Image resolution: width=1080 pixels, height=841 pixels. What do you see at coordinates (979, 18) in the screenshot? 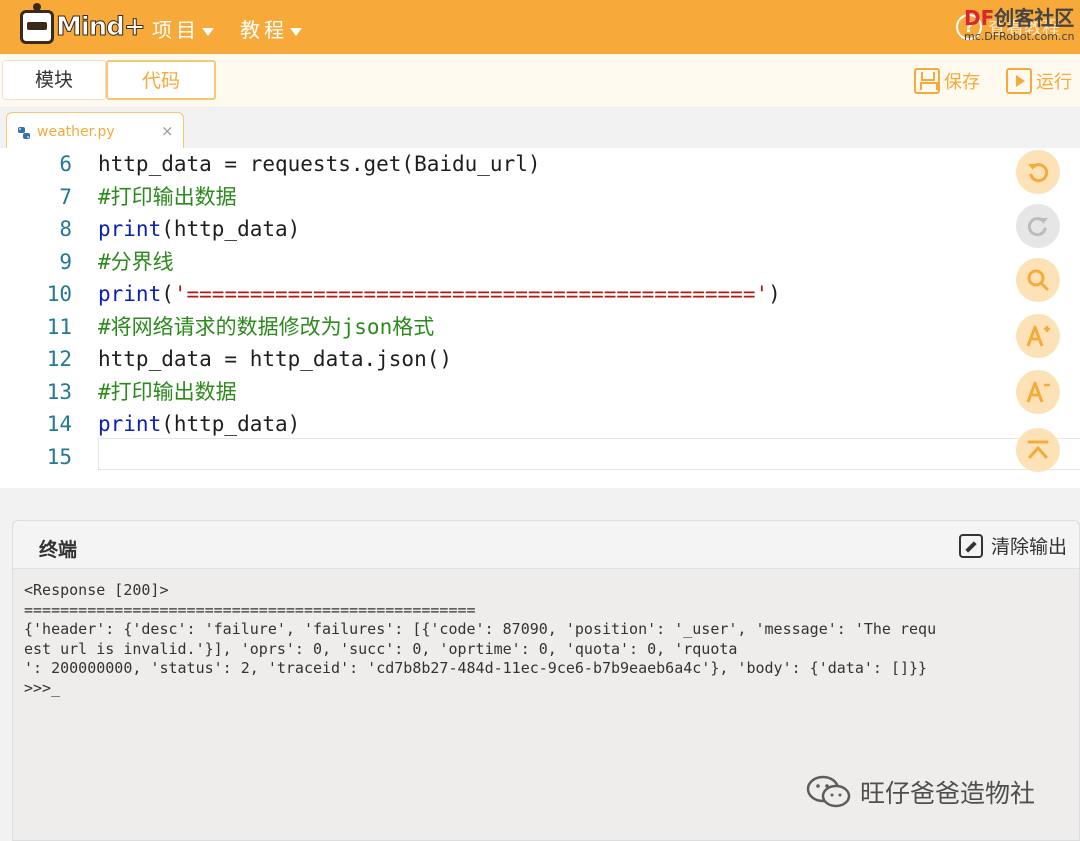
I see `watermark-brand: DF` at bounding box center [979, 18].